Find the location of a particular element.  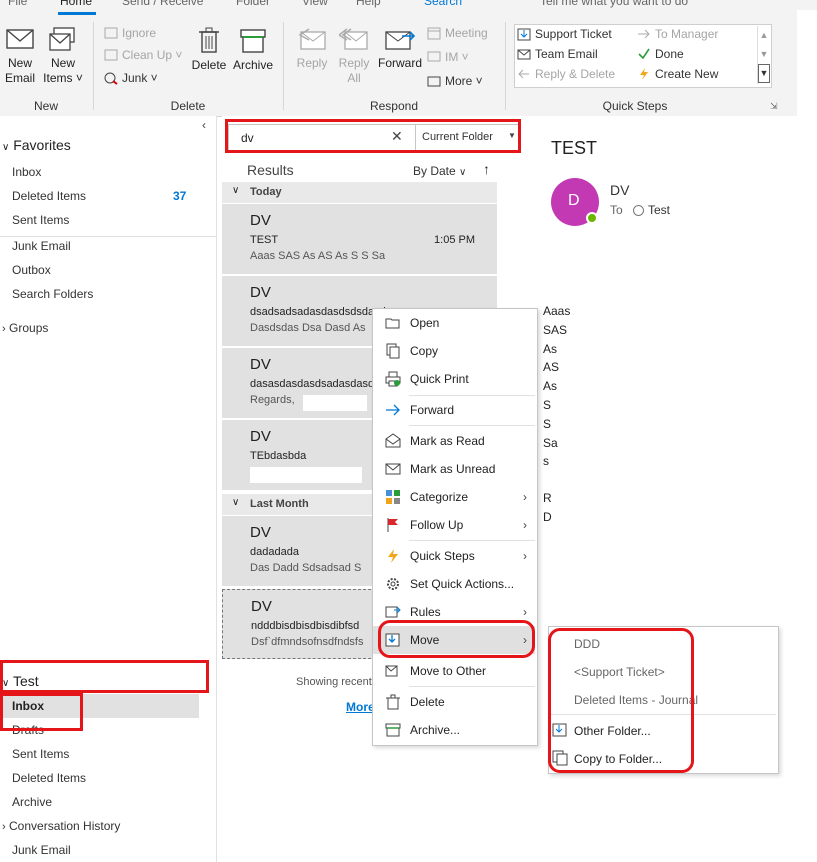

folder-junk-email: Junk Email is located at coordinates (41, 246).